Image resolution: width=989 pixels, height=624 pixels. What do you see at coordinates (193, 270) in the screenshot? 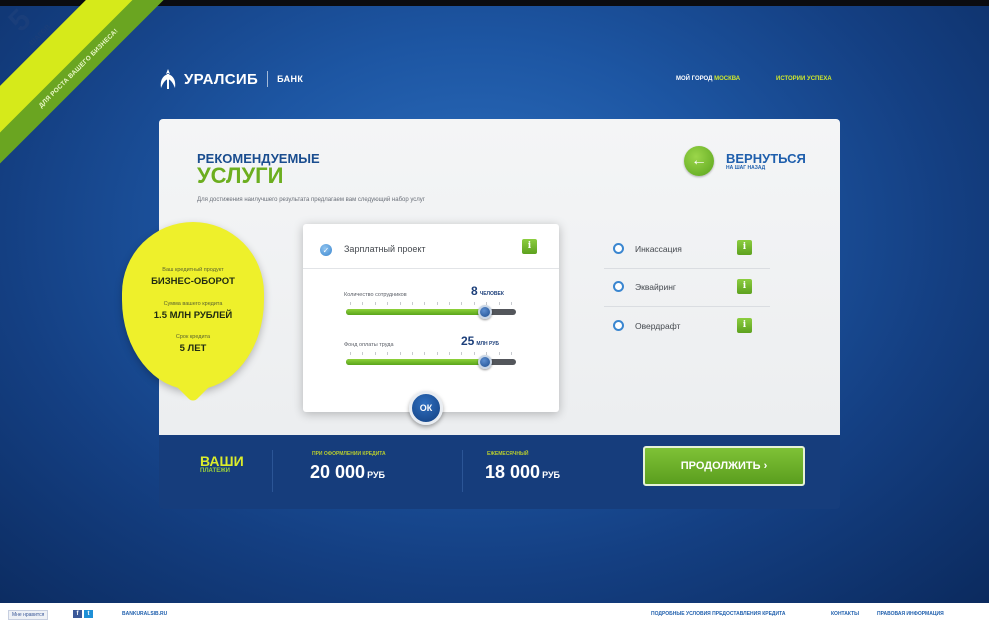
I see `credit-product-label: Ваш кредитный продукт` at bounding box center [193, 270].